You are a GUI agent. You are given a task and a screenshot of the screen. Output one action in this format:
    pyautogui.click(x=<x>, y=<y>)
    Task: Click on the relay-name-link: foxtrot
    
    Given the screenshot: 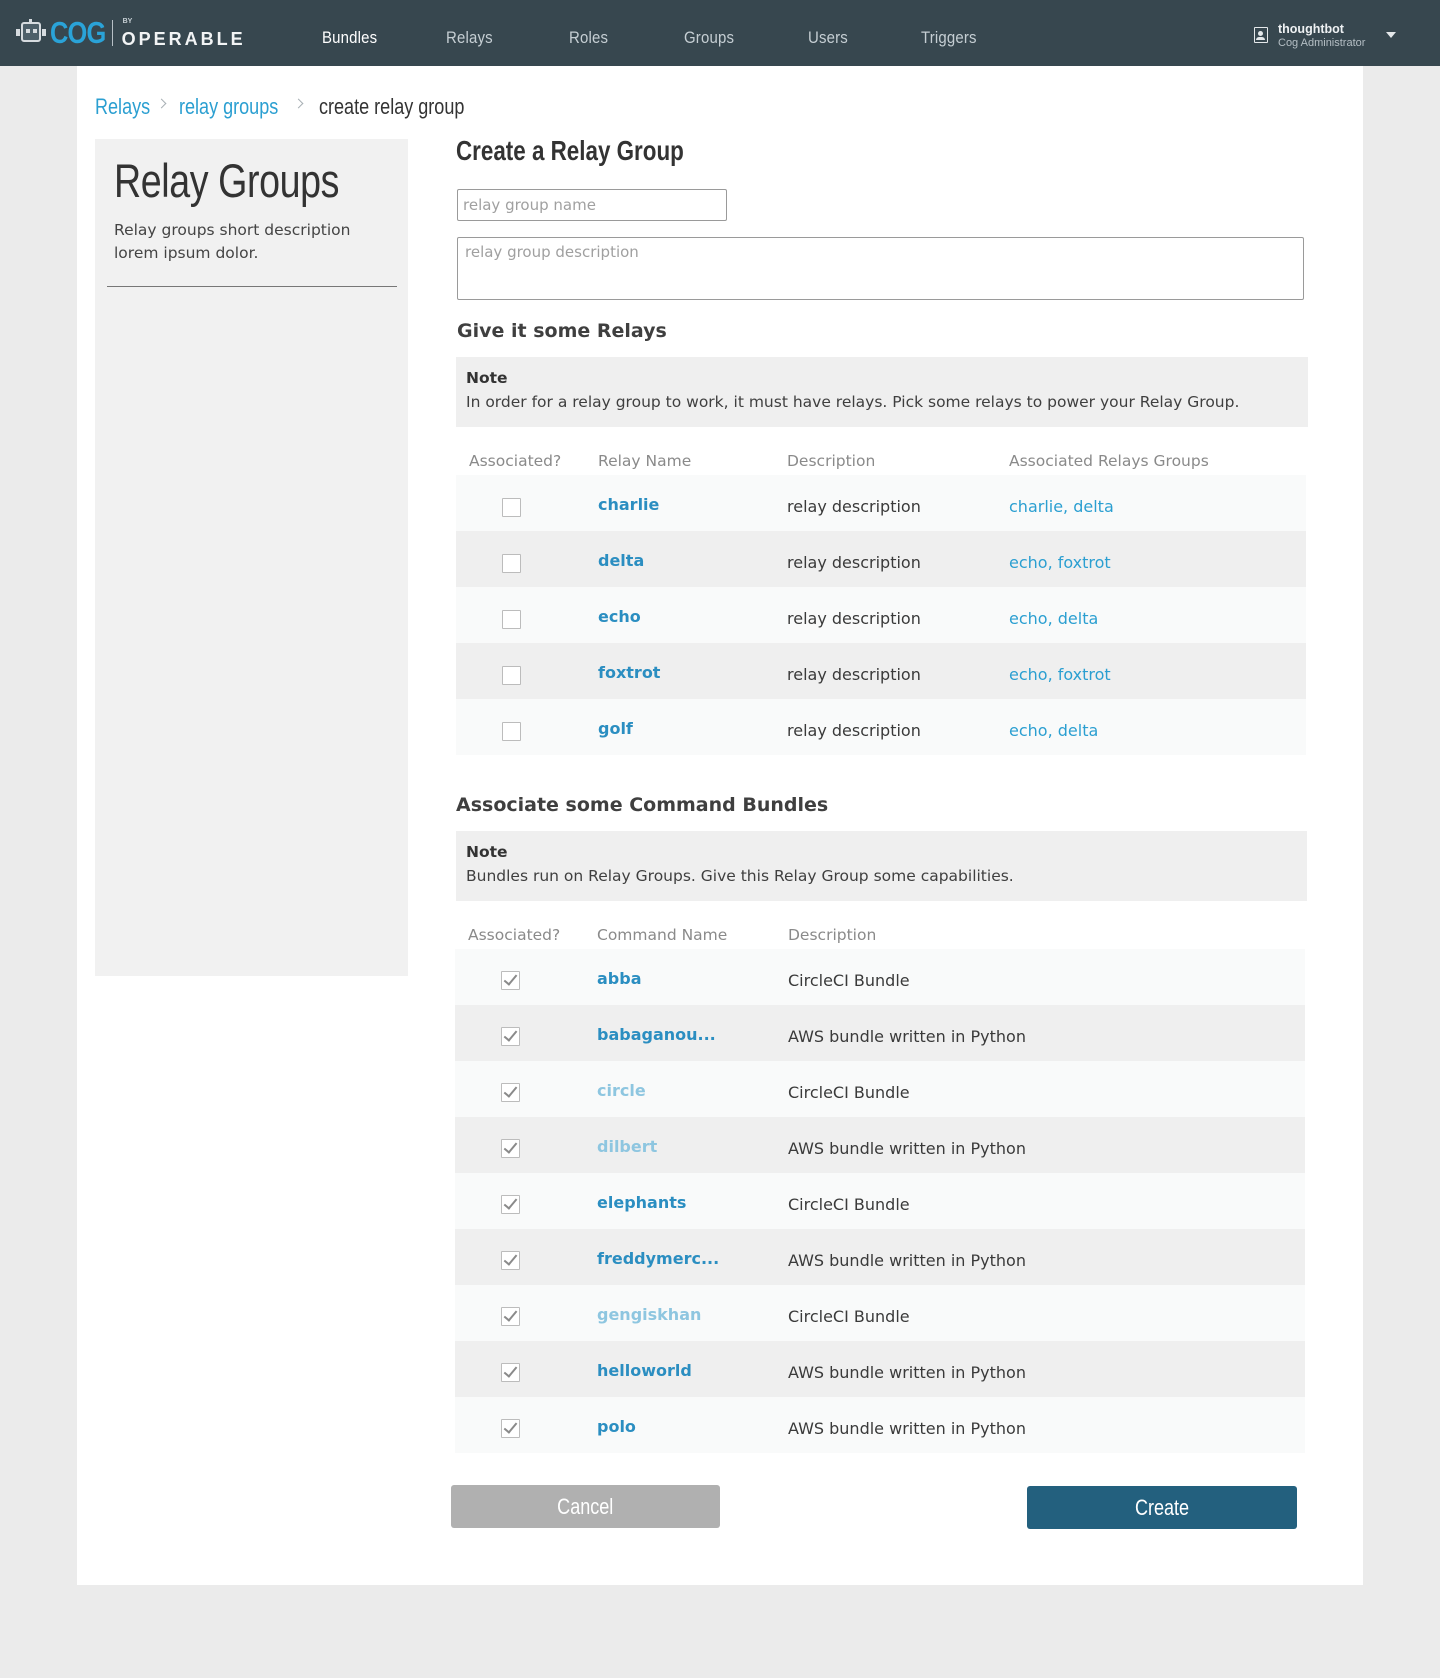 What is the action you would take?
    pyautogui.click(x=629, y=672)
    